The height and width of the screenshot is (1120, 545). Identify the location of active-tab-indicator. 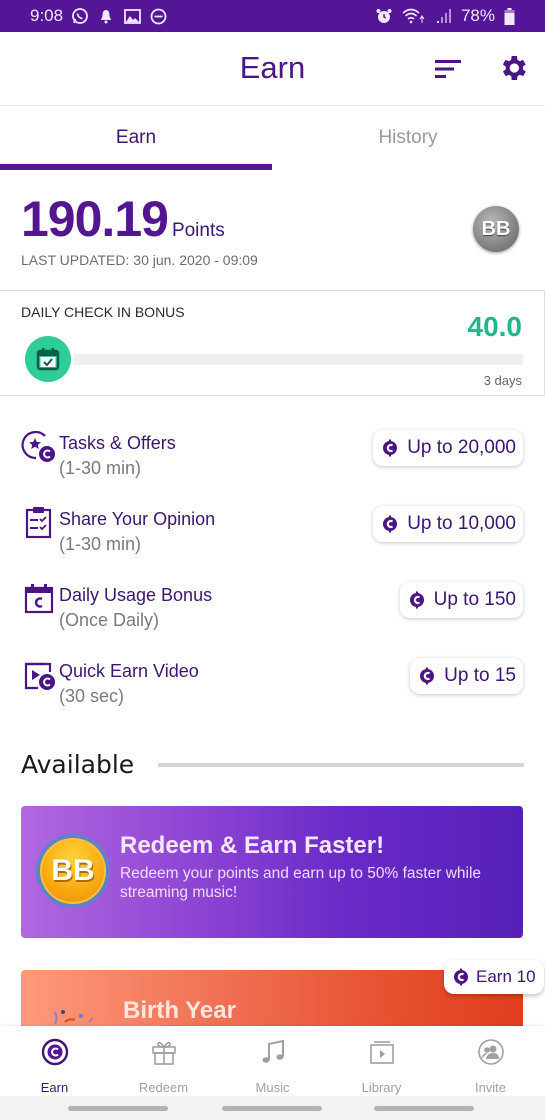
(136, 167).